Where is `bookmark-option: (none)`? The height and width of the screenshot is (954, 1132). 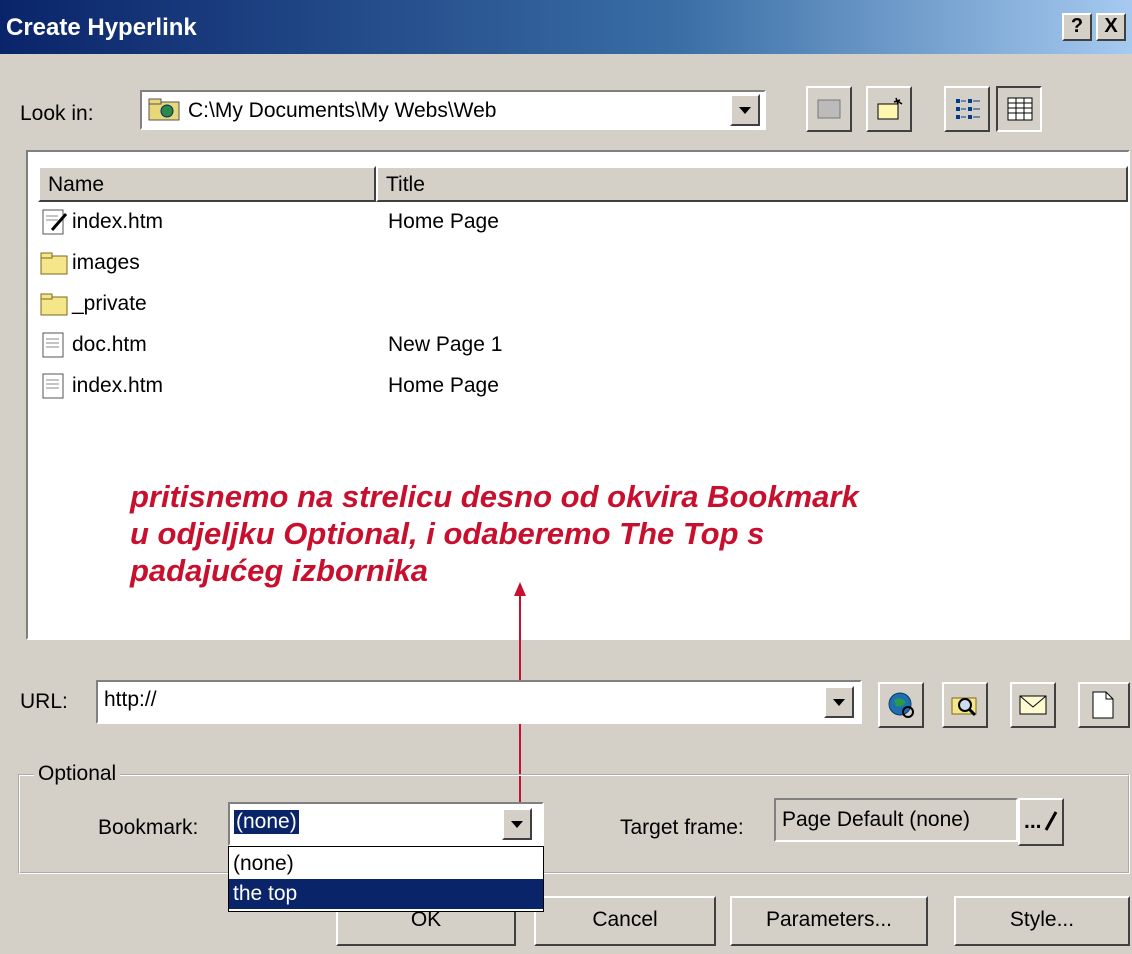
bookmark-option: (none) is located at coordinates (386, 864).